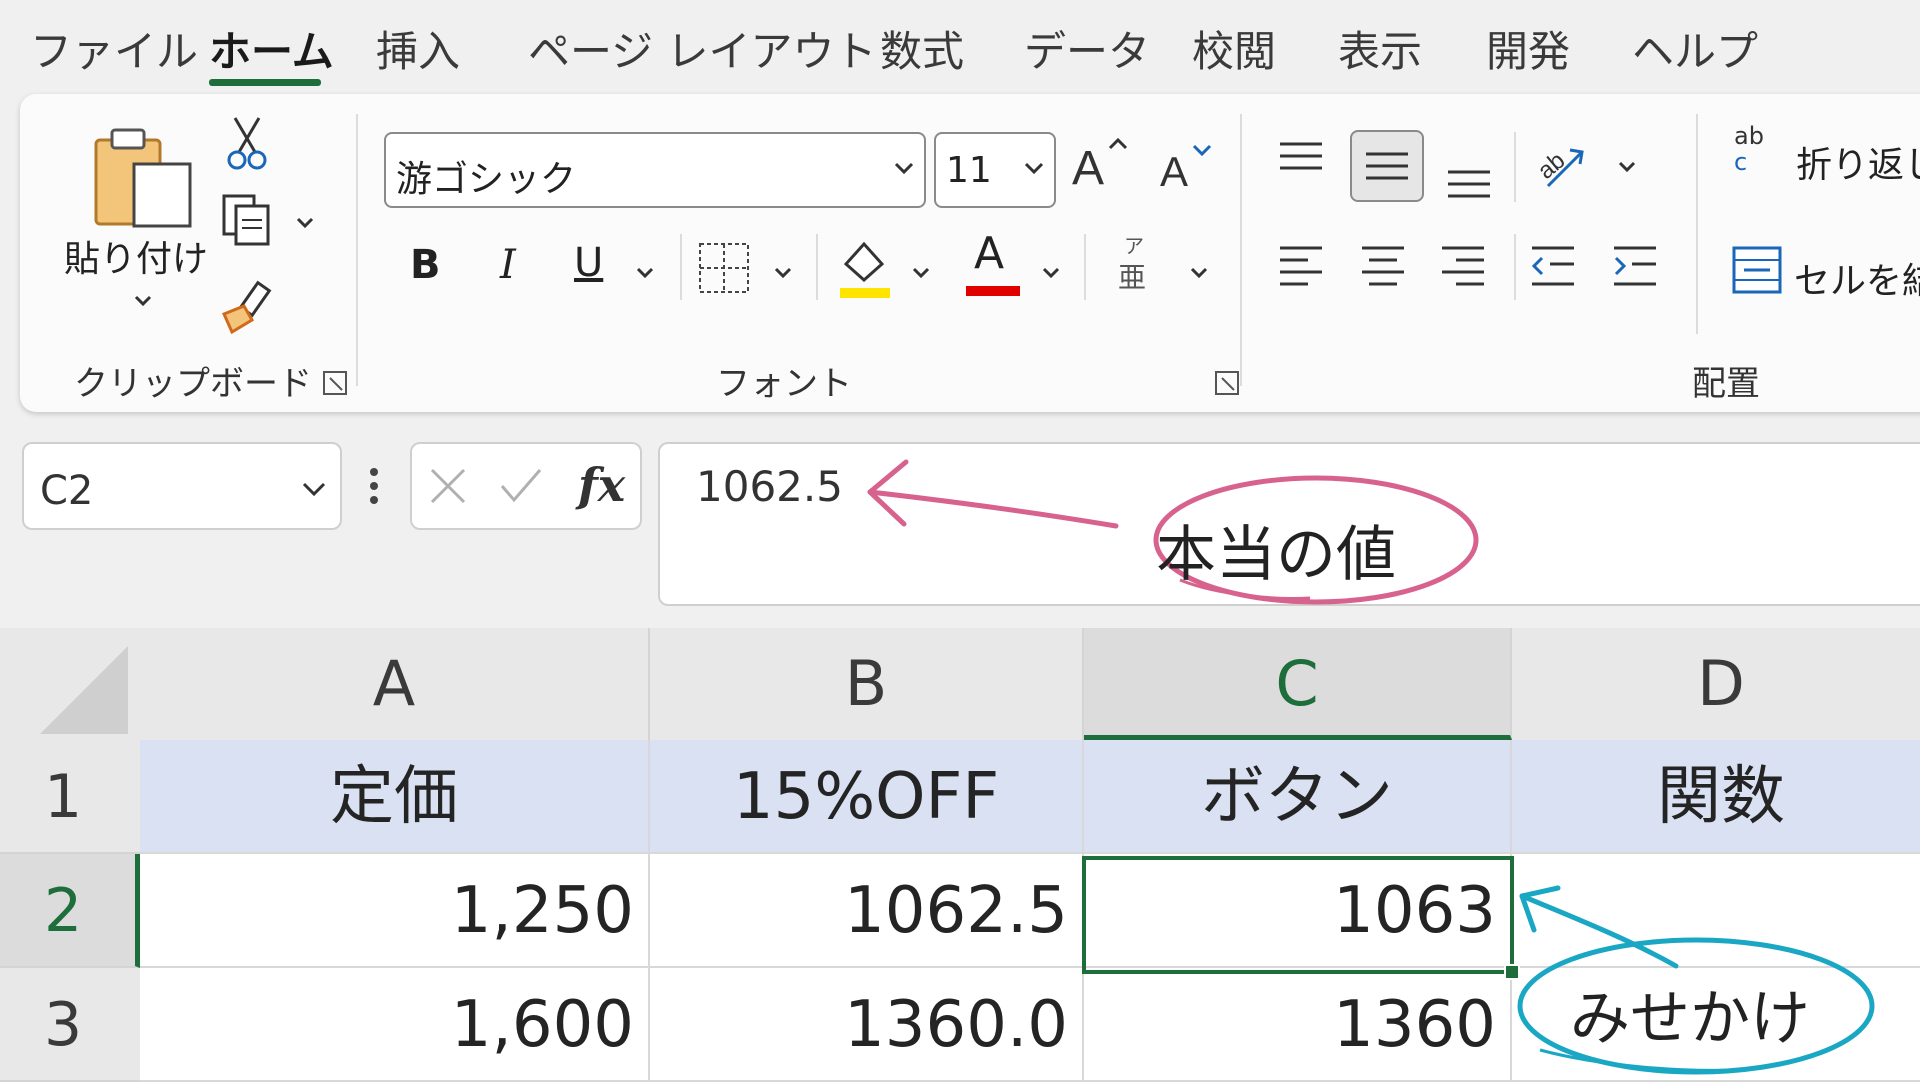 This screenshot has height=1082, width=1920. What do you see at coordinates (70, 911) in the screenshot?
I see `row-header-2: 2` at bounding box center [70, 911].